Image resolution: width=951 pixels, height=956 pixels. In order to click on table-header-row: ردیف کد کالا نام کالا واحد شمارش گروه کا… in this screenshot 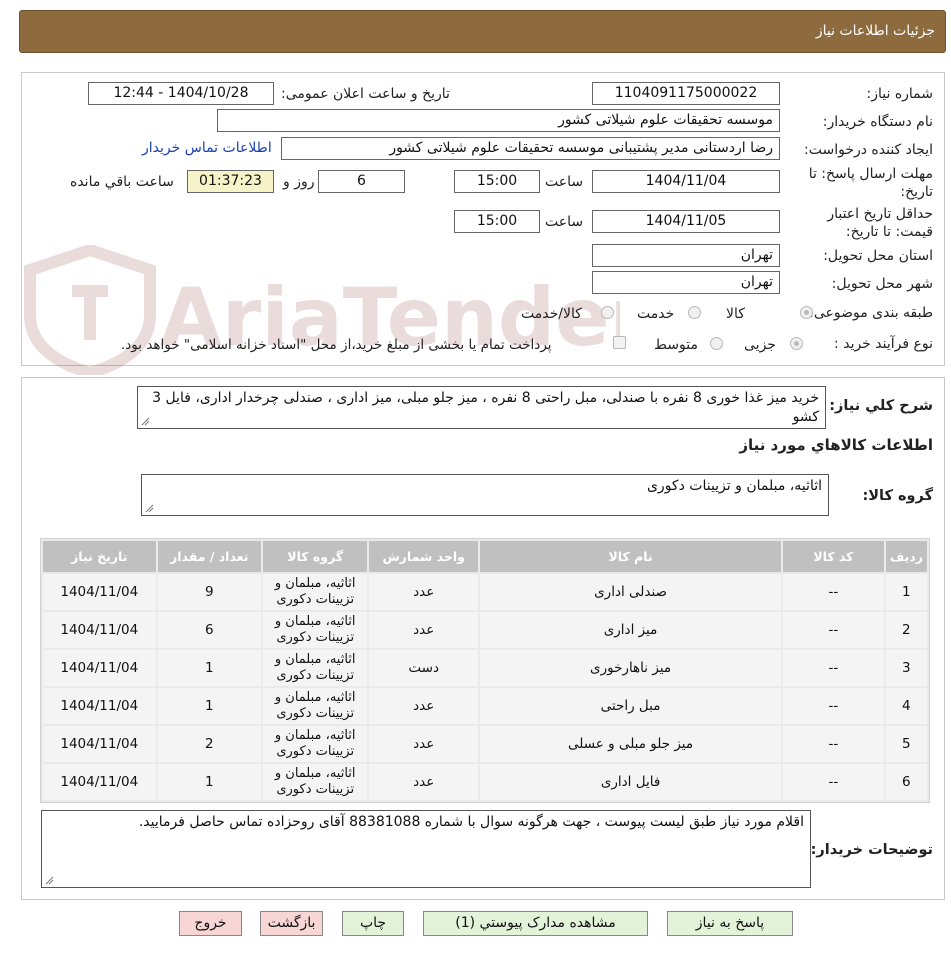, I will do `click(485, 556)`.